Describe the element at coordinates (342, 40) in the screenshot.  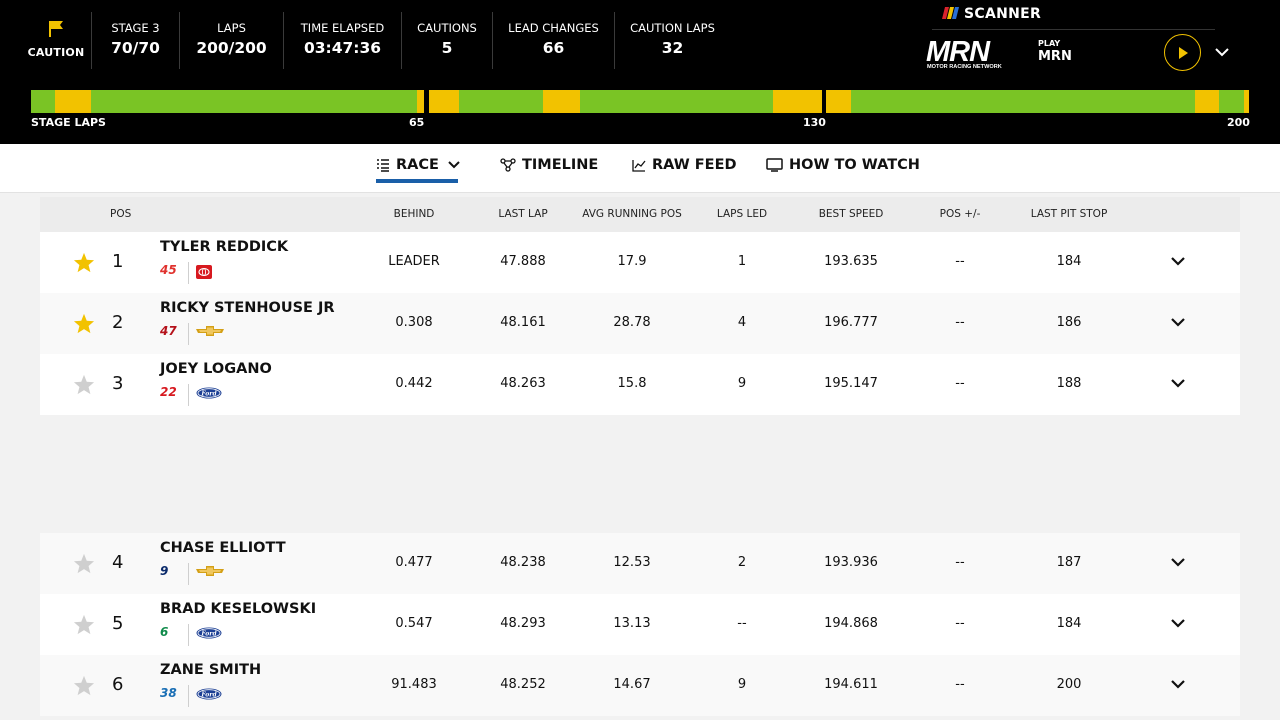
I see `stat-time-elapsed: TIME ELAPSED 03:47:36` at that location.